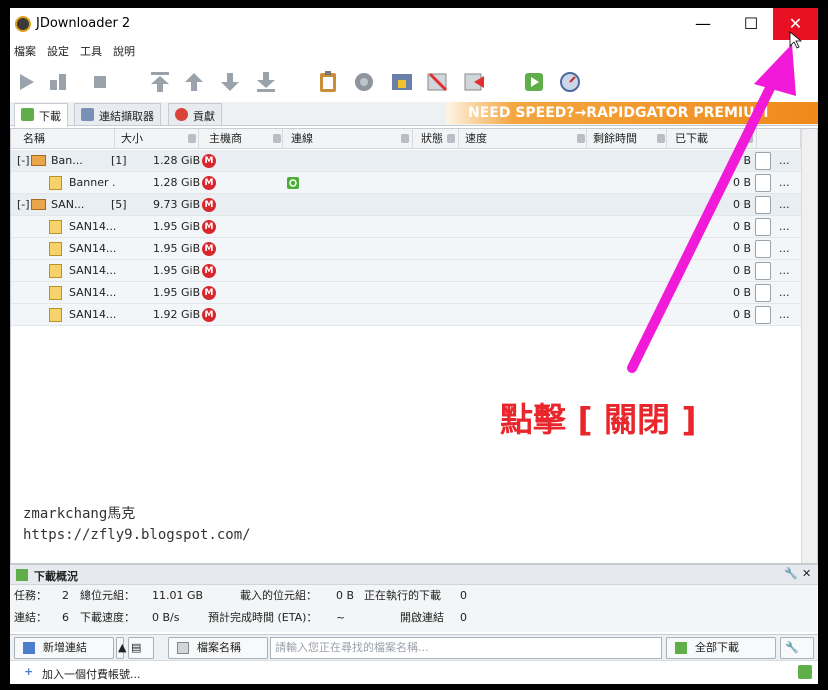 This screenshot has height=690, width=828. I want to click on tab-downloads: 下載, so click(41, 115).